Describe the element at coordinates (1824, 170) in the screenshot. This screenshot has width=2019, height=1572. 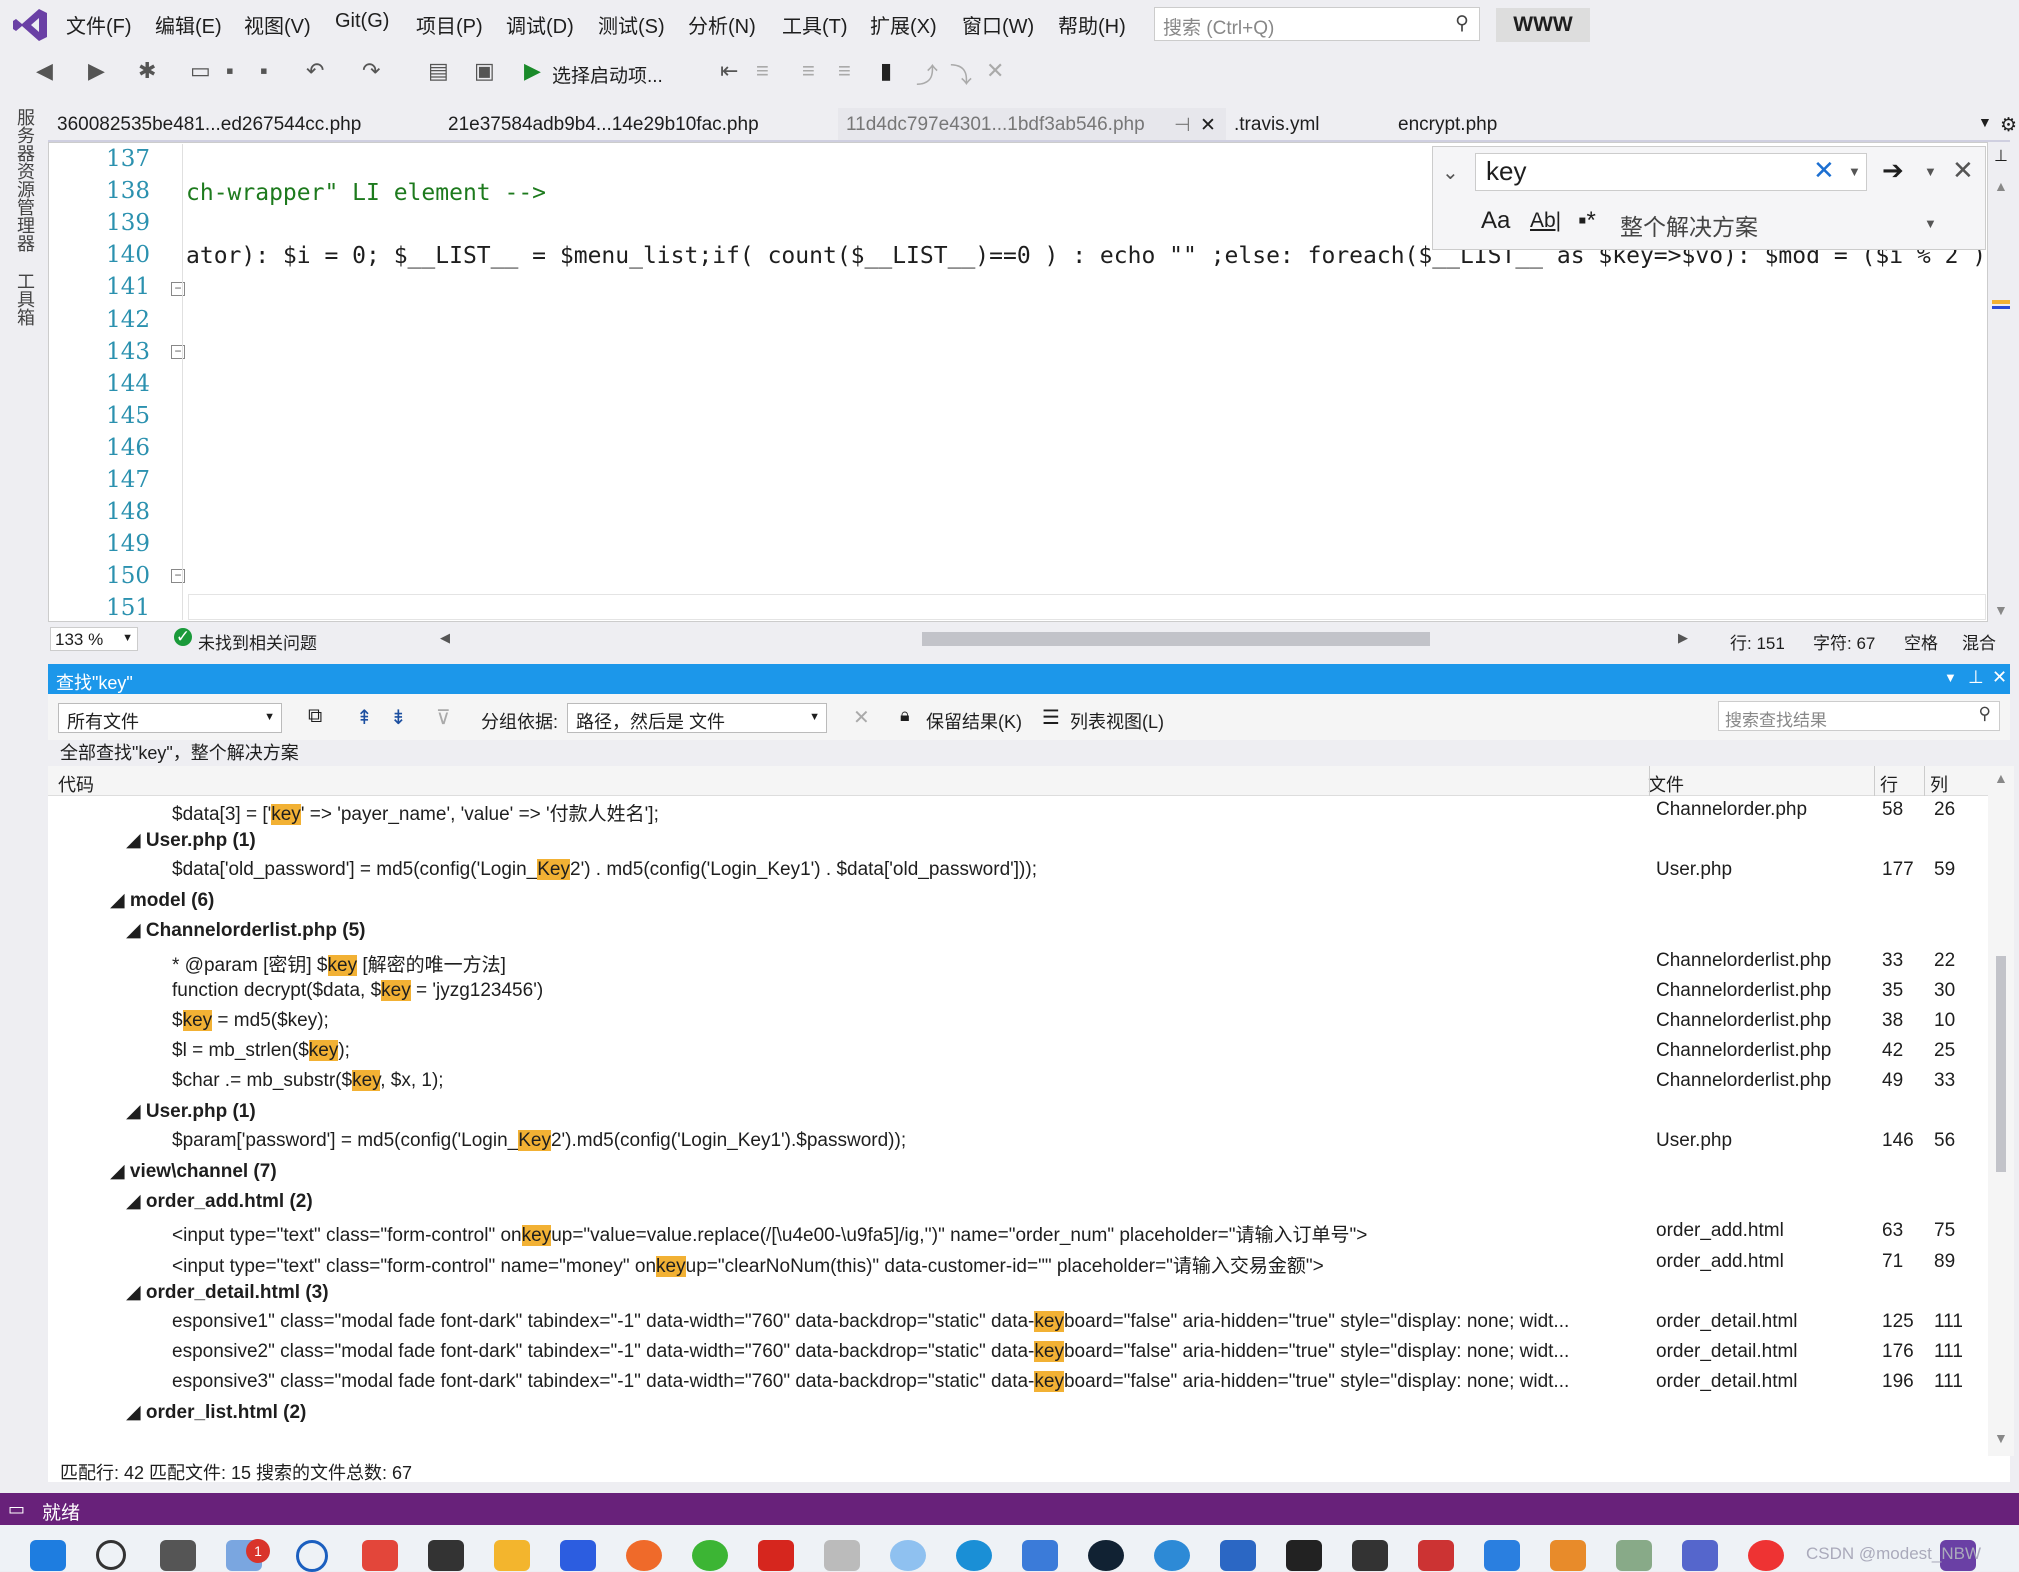
I see `clear-search-icon: ✕` at that location.